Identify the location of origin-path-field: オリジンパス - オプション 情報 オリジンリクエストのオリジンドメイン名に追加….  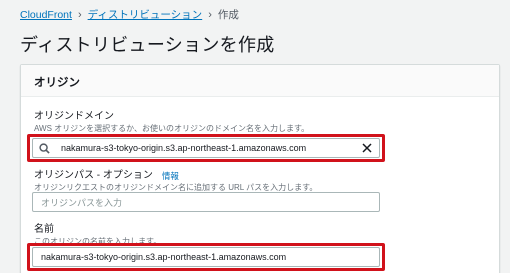
(175, 181).